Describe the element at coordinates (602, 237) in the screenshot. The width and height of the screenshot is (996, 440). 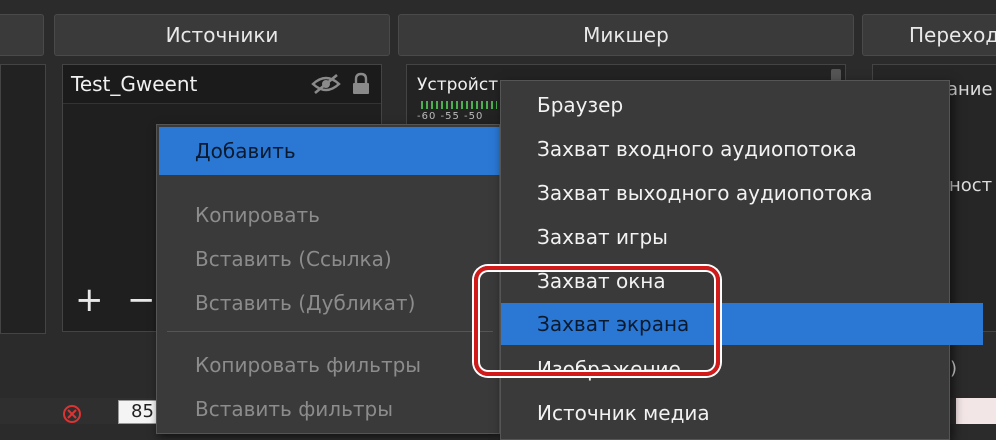
I see `submenu-item-game-capture-label: Захват игры` at that location.